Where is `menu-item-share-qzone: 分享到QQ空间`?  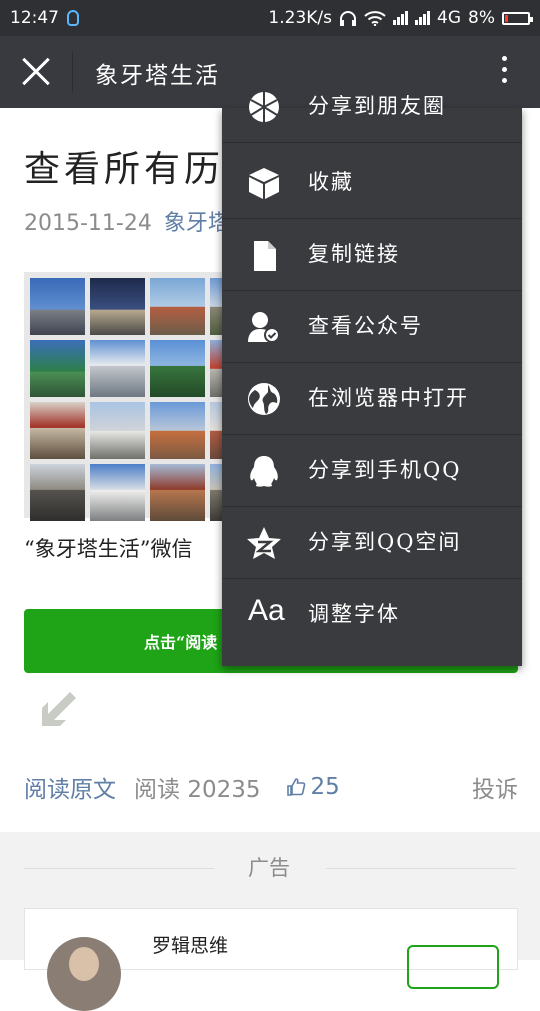
menu-item-share-qzone: 分享到QQ空间 is located at coordinates (372, 542).